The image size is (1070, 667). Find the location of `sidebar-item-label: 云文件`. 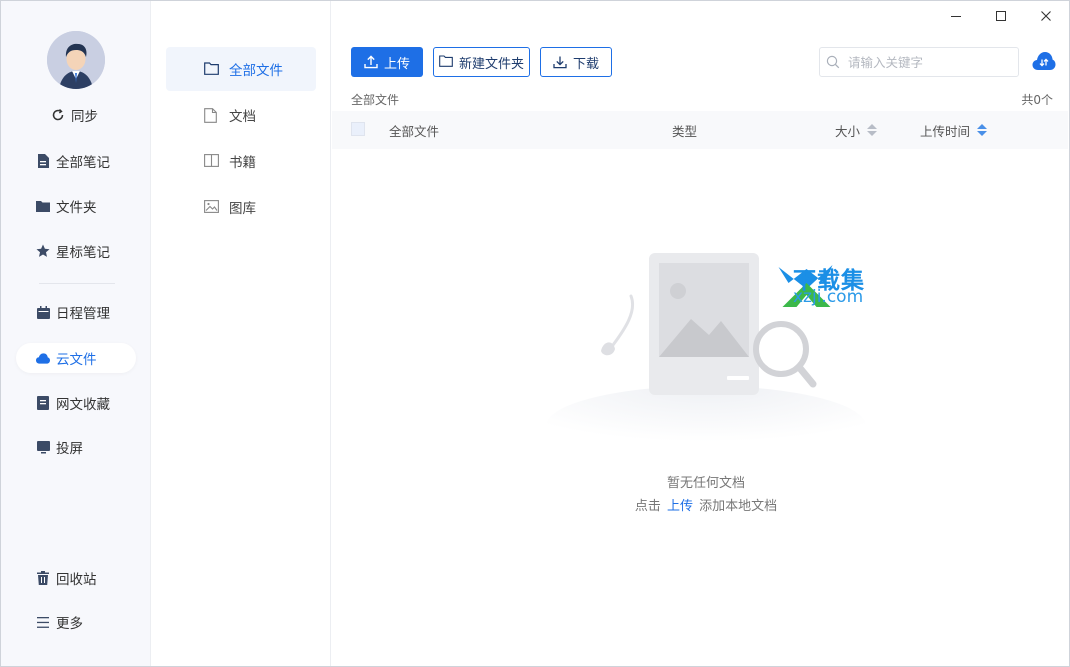

sidebar-item-label: 云文件 is located at coordinates (76, 360).